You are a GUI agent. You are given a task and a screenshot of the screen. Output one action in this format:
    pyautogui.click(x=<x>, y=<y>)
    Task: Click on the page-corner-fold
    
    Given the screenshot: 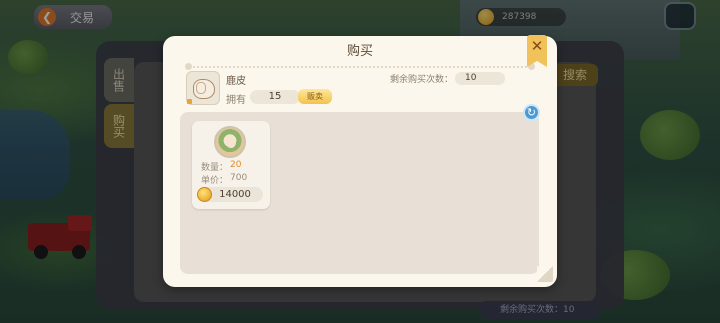 What is the action you would take?
    pyautogui.click(x=545, y=274)
    